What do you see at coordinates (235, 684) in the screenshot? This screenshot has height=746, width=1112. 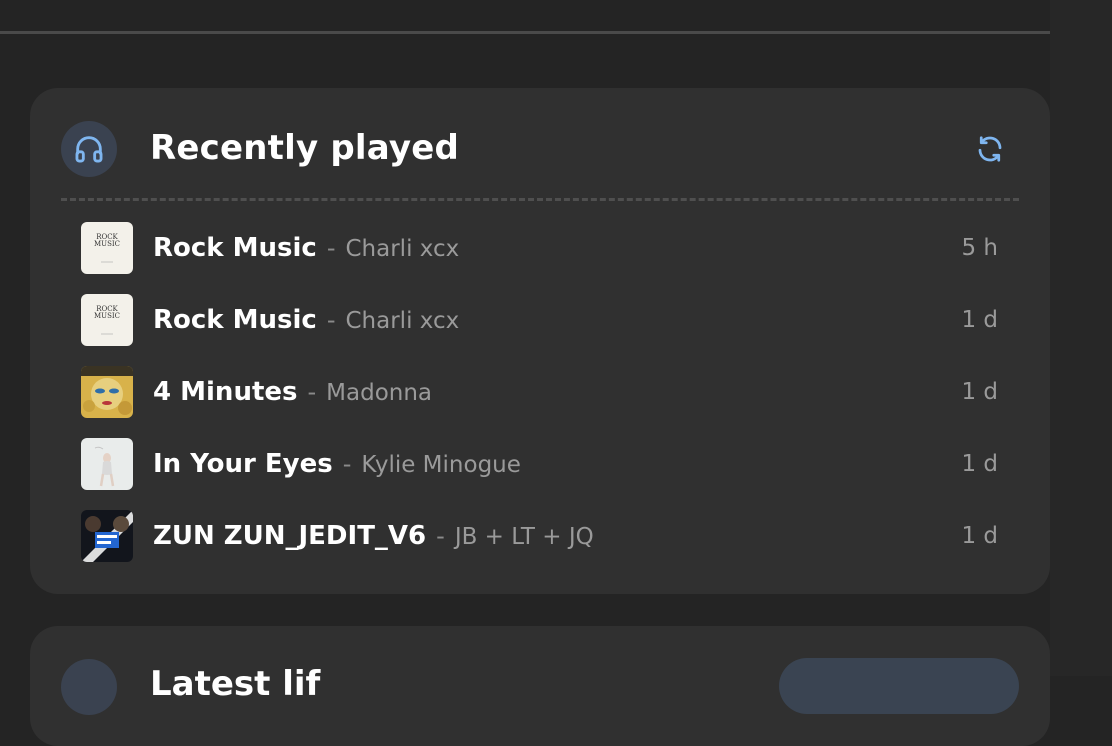 I see `next-card-title: Latest lif` at bounding box center [235, 684].